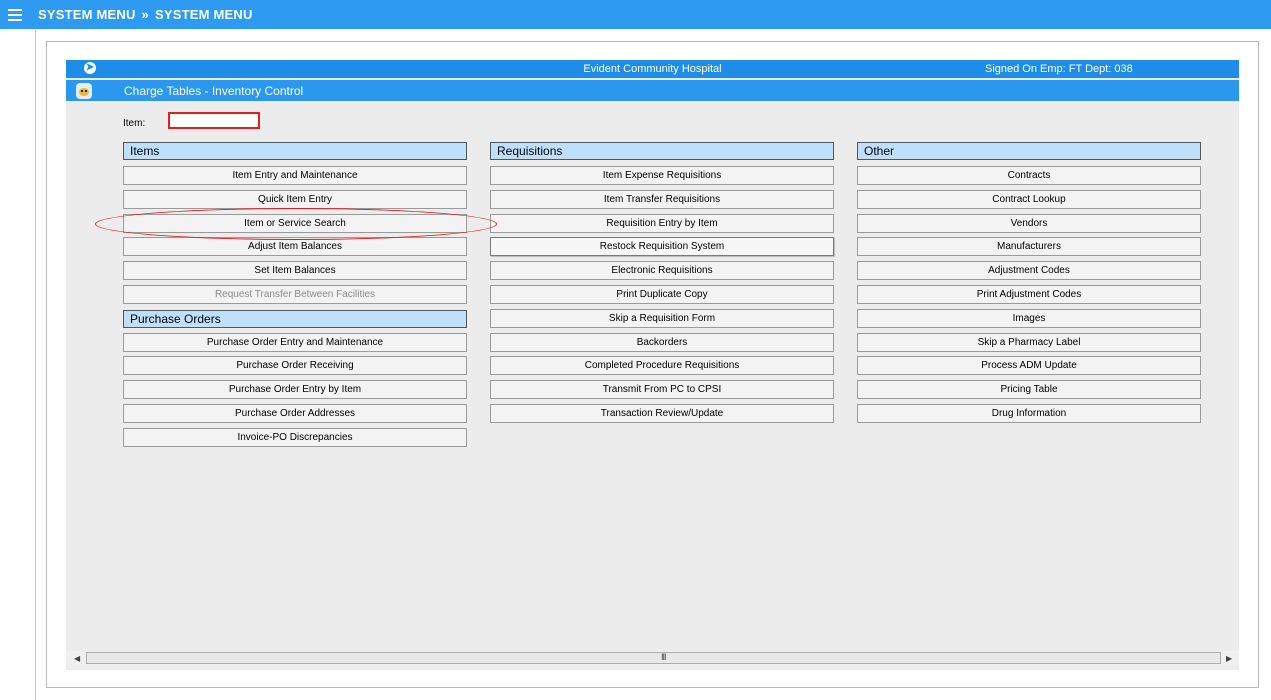 The image size is (1271, 700). Describe the element at coordinates (635, 14) in the screenshot. I see `top-nav-bar: SYSTEM MENU » SYSTEM MENU` at that location.